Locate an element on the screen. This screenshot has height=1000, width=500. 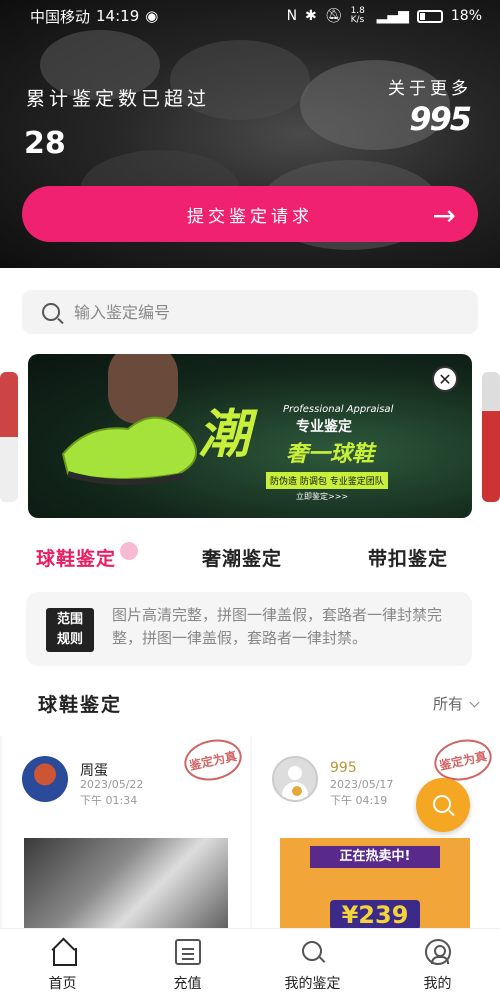
tab-buckle-appraisal: 带扣鉴定 is located at coordinates (408, 557).